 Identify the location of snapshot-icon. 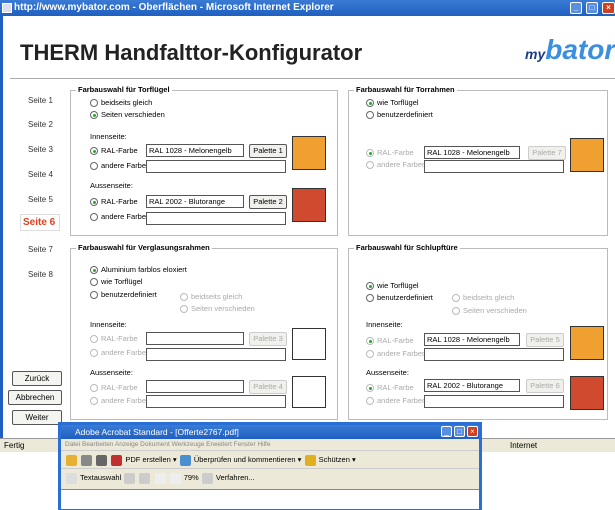
(130, 478).